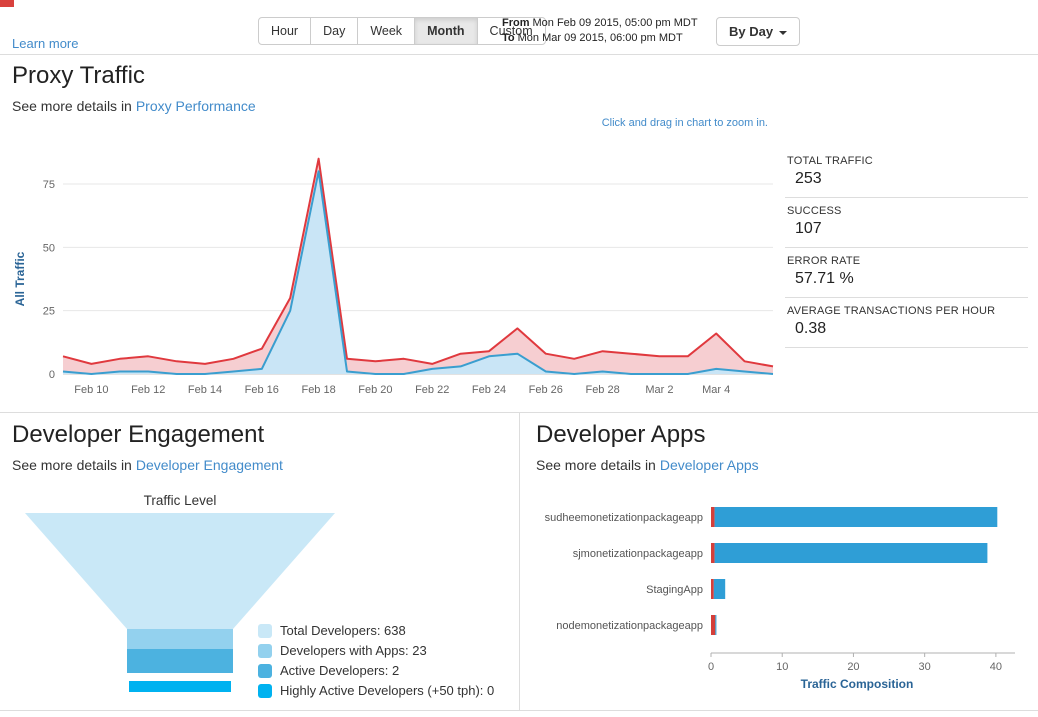 The height and width of the screenshot is (717, 1038). I want to click on developer-engagement-subtitle: See more details in Developer Engagement, so click(147, 465).